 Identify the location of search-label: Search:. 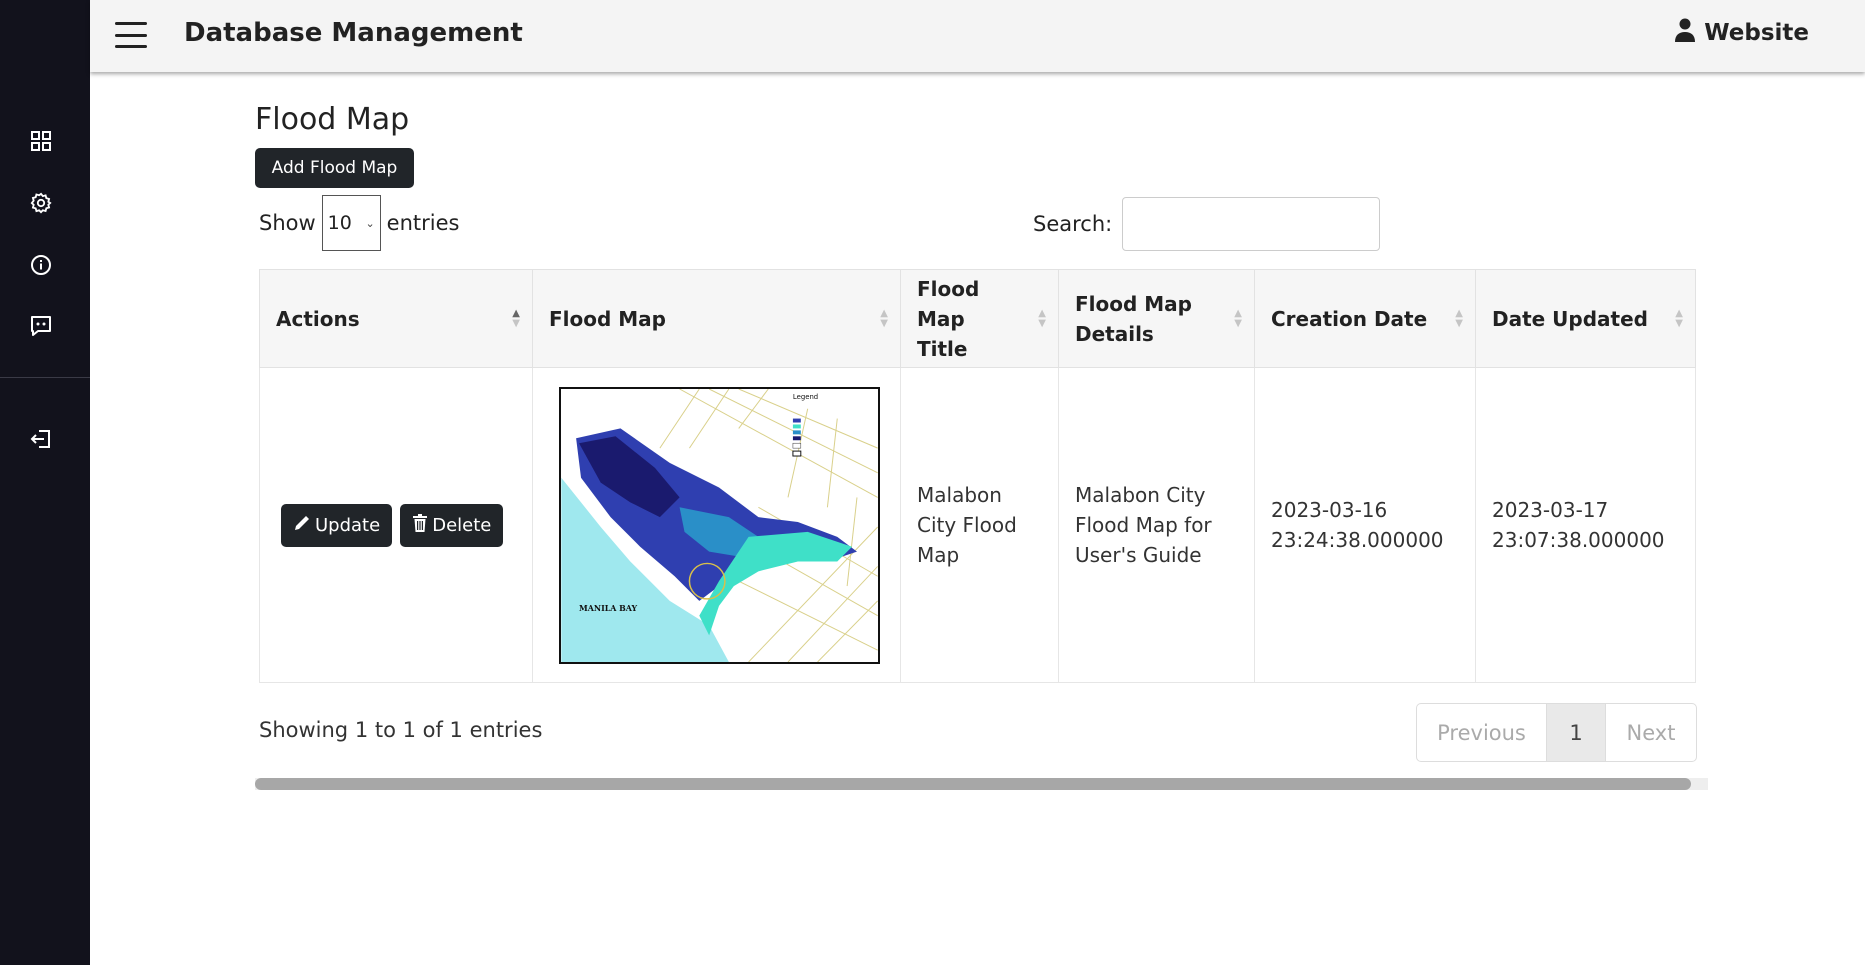
(1073, 224).